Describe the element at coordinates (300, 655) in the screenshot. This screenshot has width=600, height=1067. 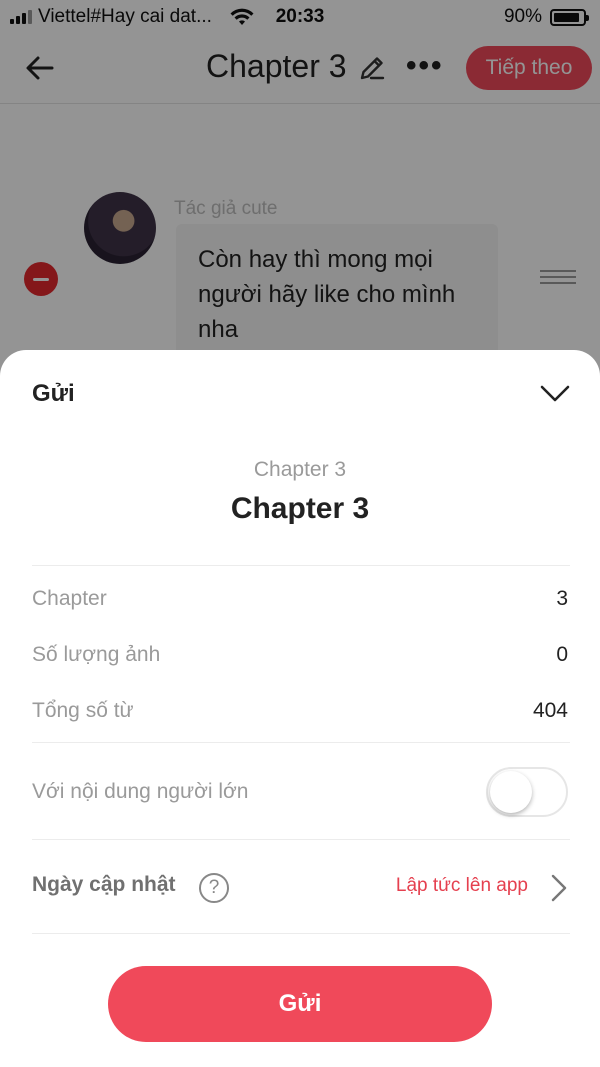
I see `info-row-image-count: Số lượng ảnh 0` at that location.